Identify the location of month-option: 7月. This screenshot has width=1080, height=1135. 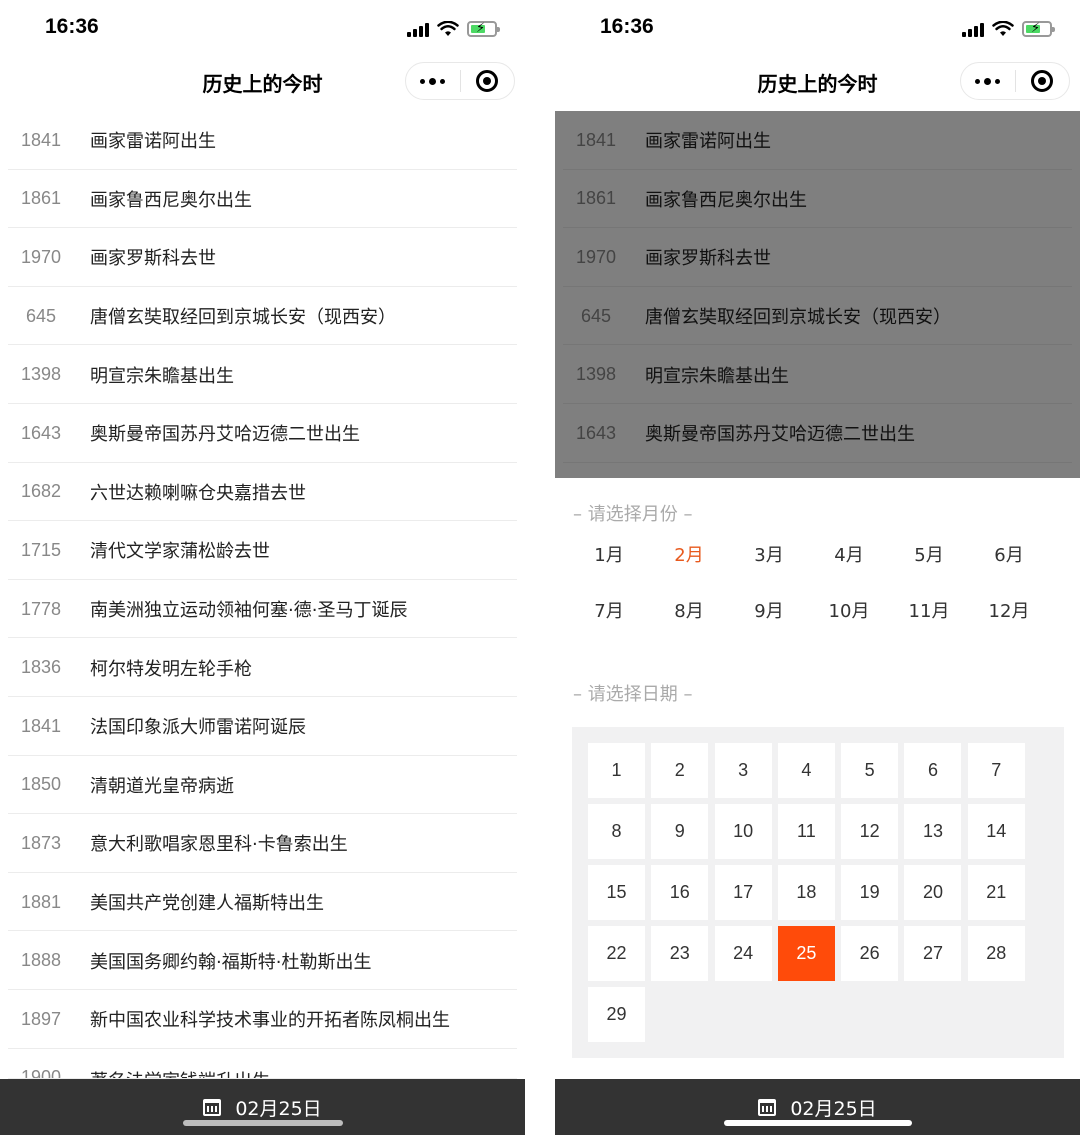
(609, 612).